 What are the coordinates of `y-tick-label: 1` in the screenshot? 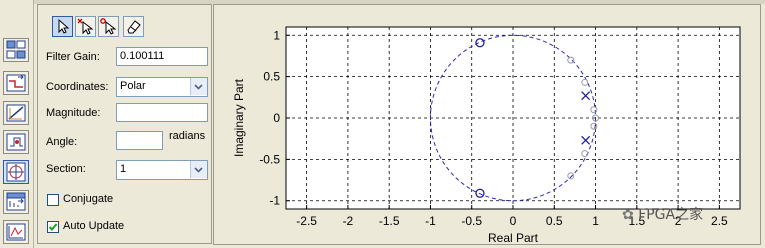 It's located at (276, 35).